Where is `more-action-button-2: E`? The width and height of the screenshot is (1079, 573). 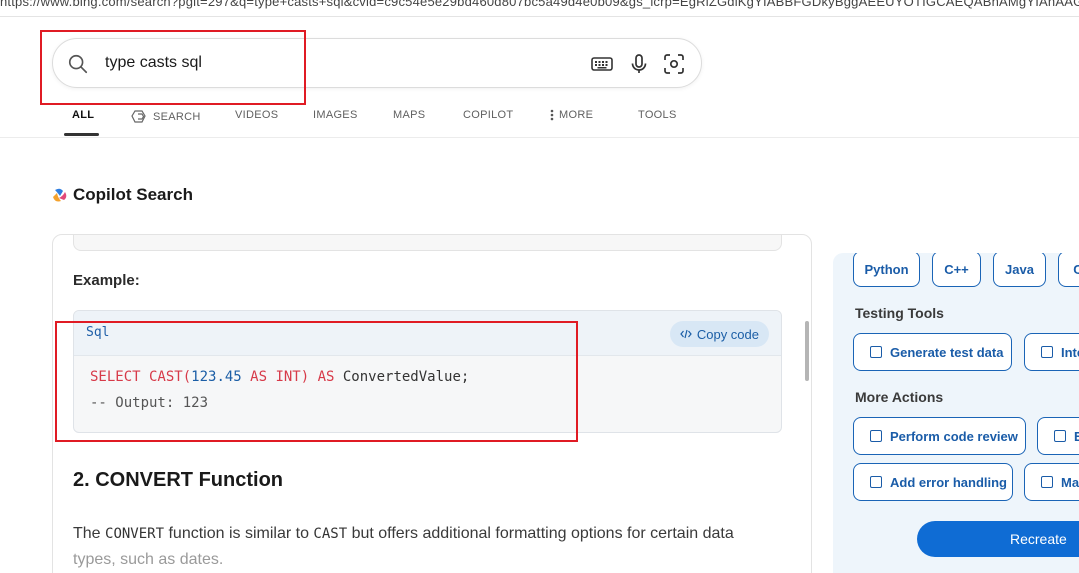
more-action-button-2: E is located at coordinates (1058, 436).